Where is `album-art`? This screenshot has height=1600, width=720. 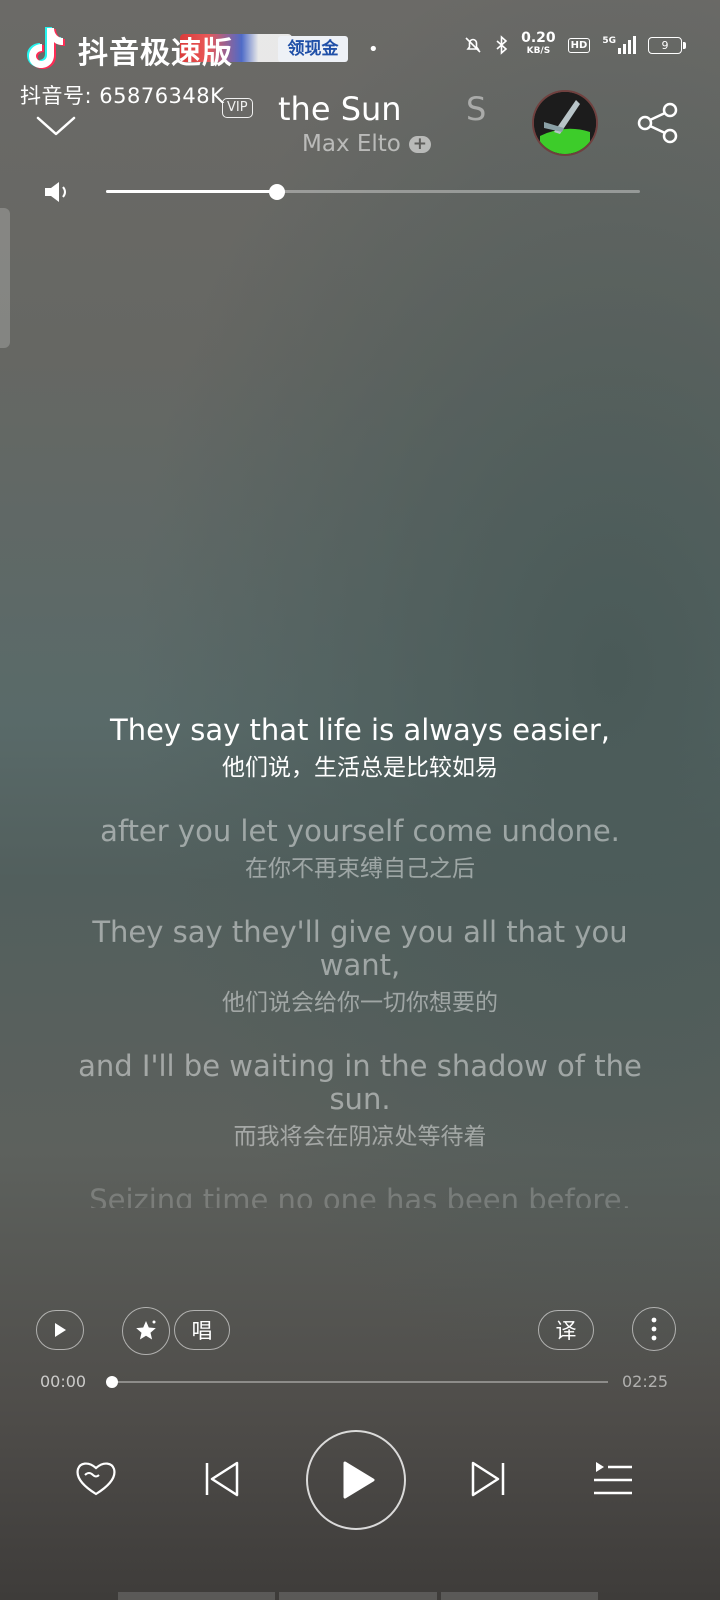 album-art is located at coordinates (565, 123).